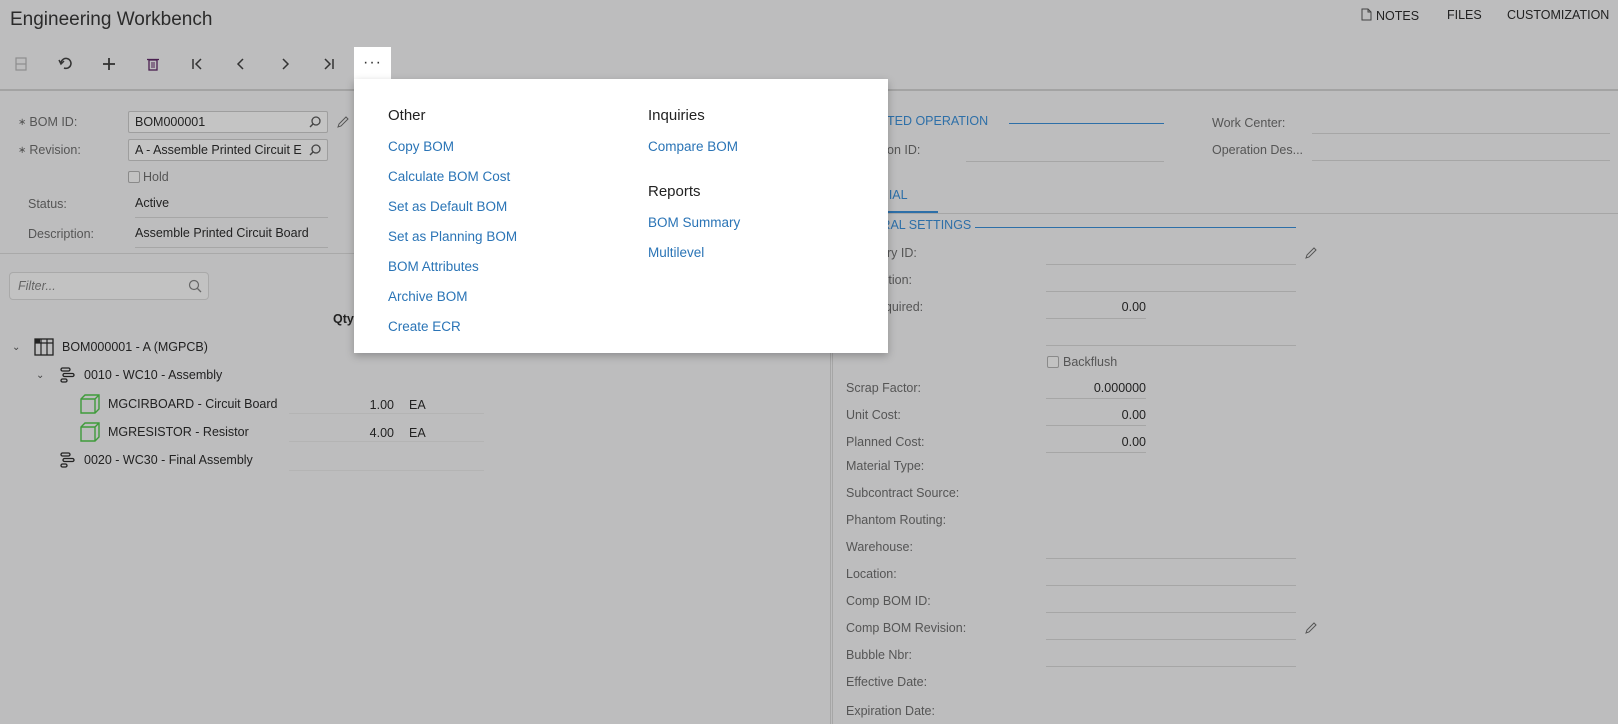  I want to click on backflush-checkbox-box, so click(1053, 362).